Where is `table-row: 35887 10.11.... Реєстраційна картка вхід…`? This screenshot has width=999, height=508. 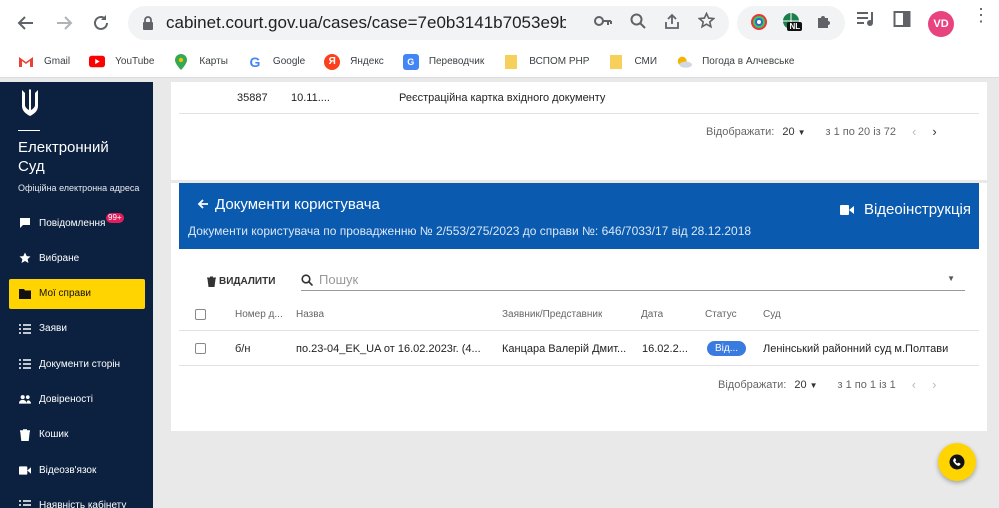 table-row: 35887 10.11.... Реєстраційна картка вхід… is located at coordinates (579, 98).